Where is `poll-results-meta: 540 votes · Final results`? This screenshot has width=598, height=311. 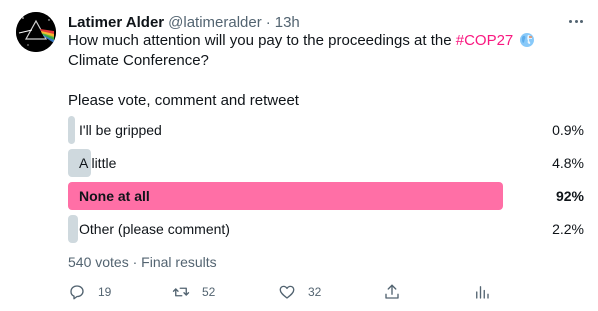 poll-results-meta: 540 votes · Final results is located at coordinates (142, 262).